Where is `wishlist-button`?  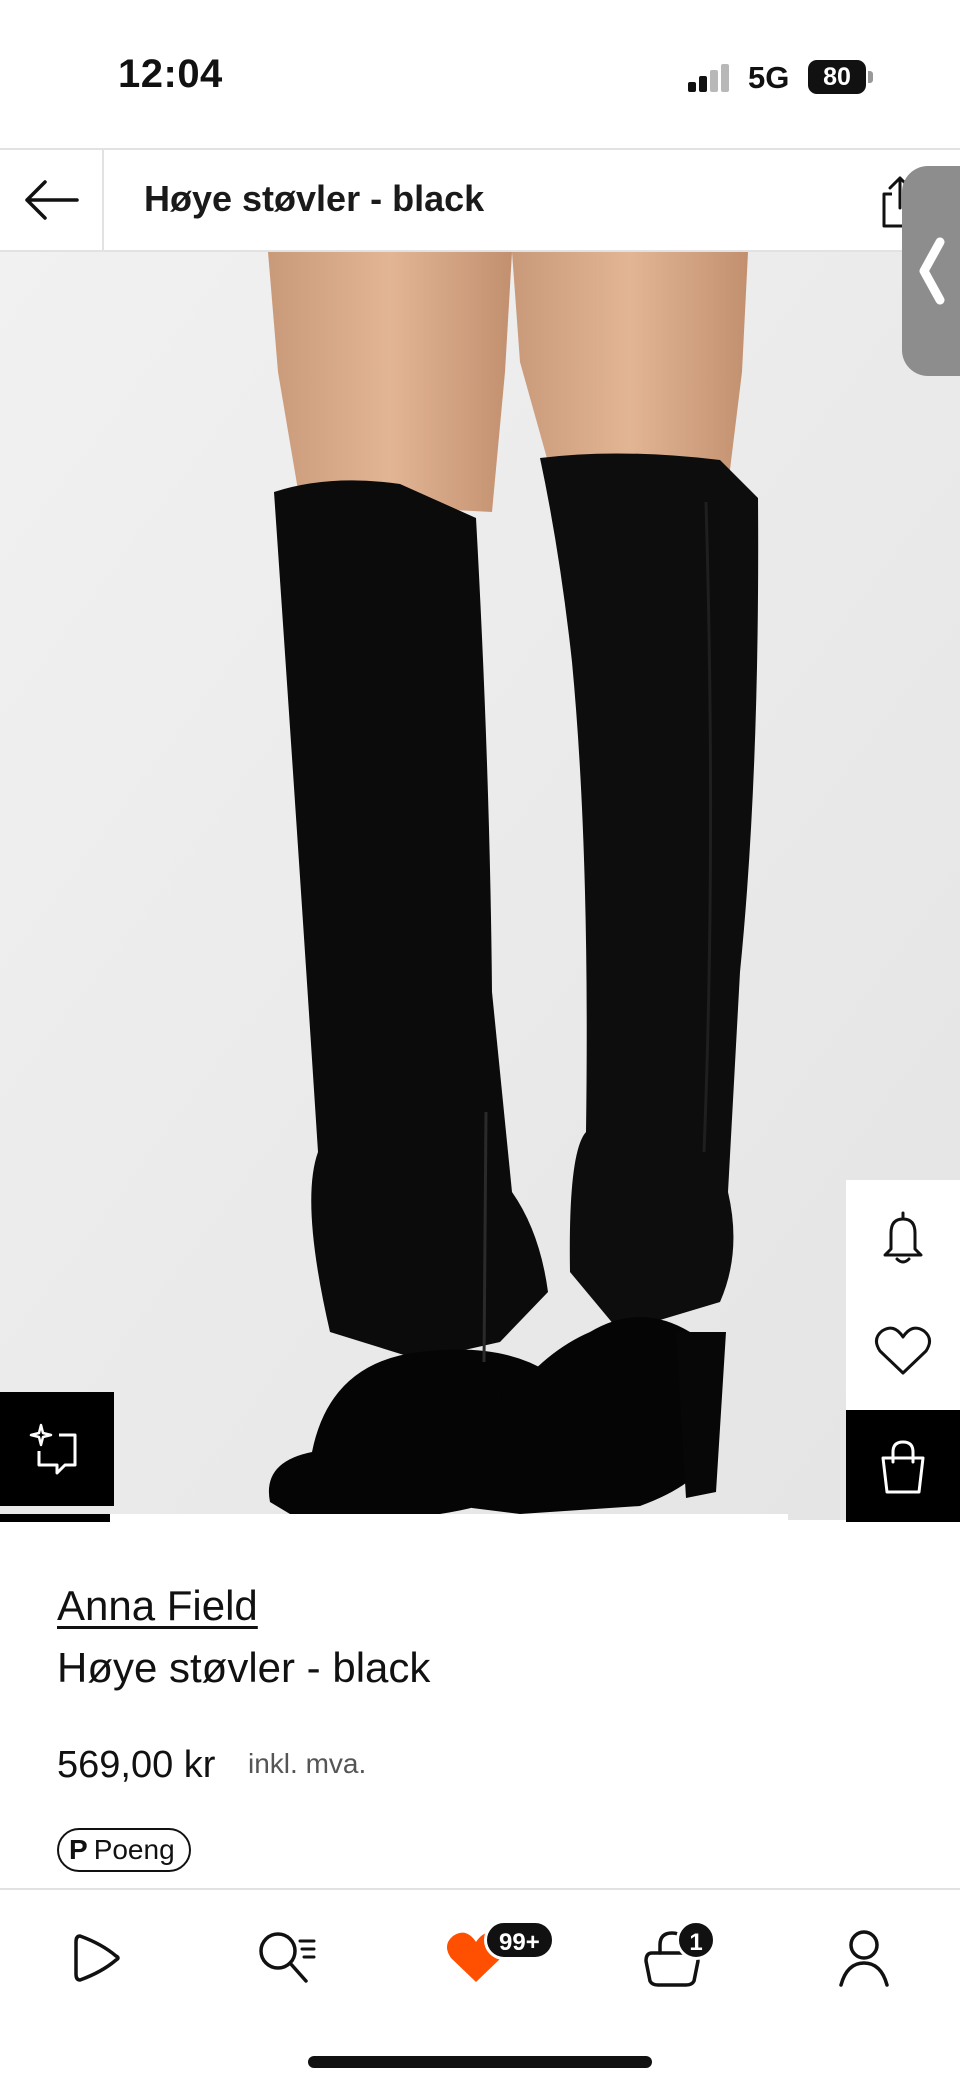 wishlist-button is located at coordinates (903, 1351).